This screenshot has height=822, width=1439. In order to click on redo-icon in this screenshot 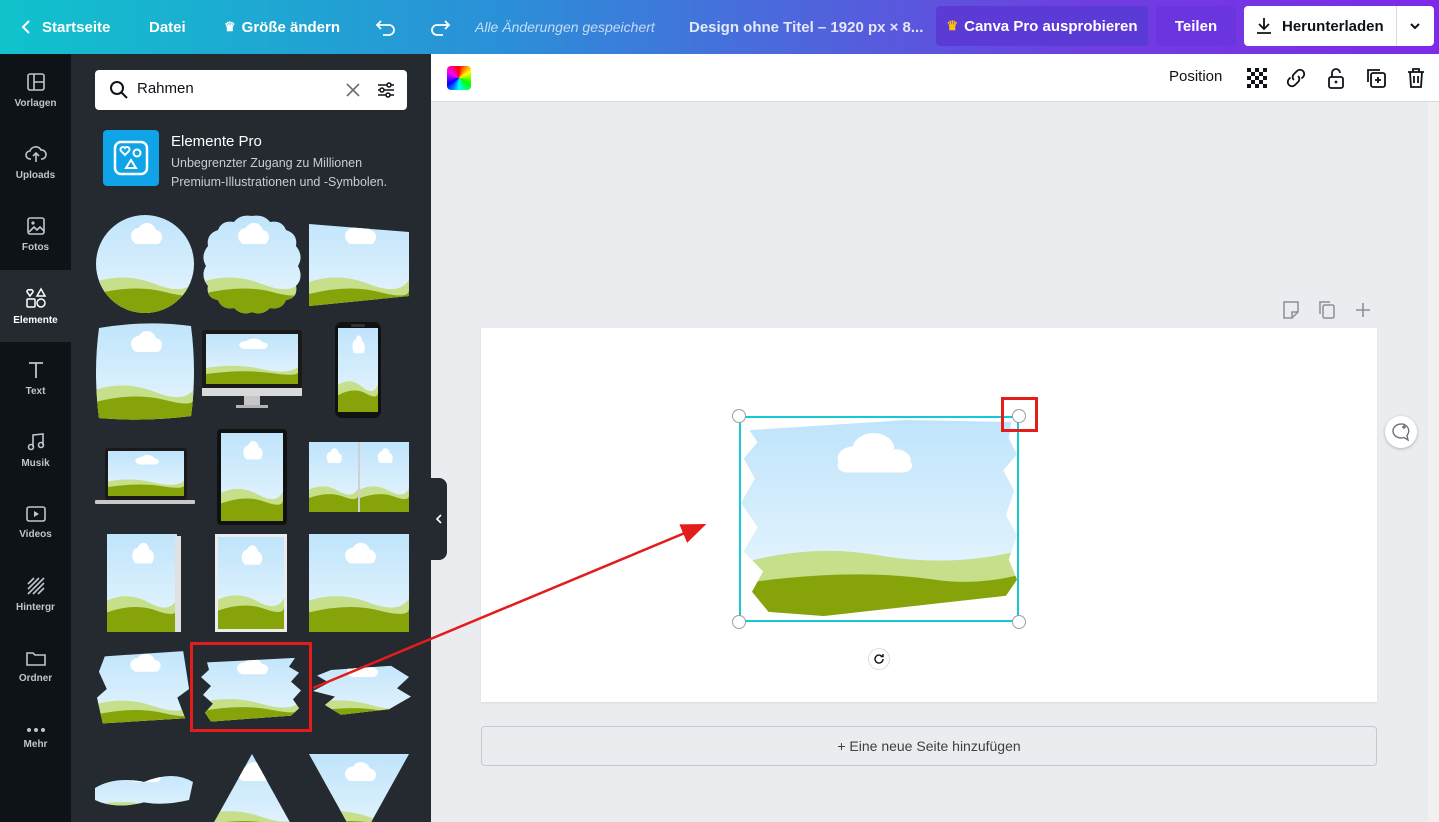, I will do `click(441, 28)`.